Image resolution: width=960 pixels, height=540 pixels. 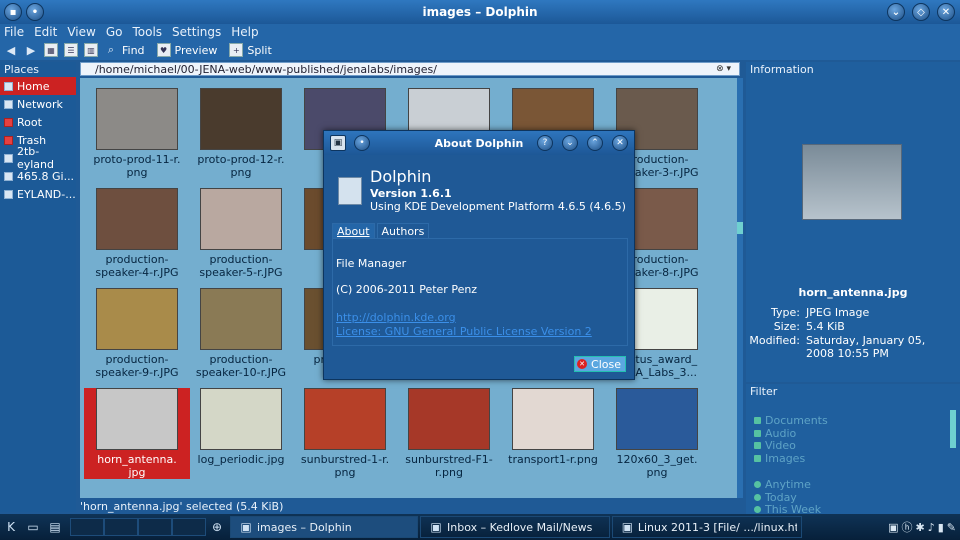 I want to click on hp-icon: ⓗ, so click(x=906, y=527).